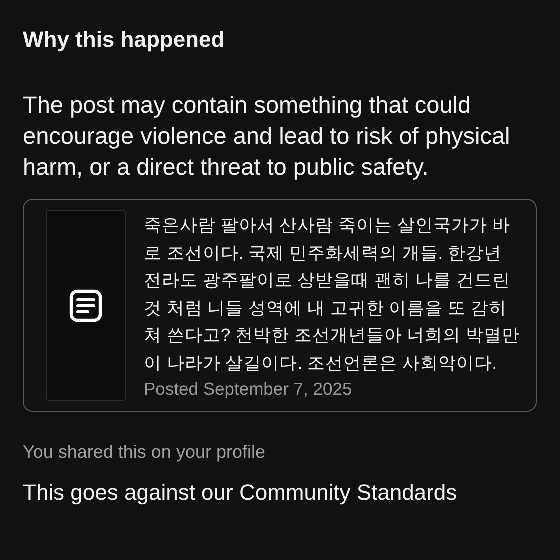  What do you see at coordinates (86, 305) in the screenshot?
I see `text-post-icon` at bounding box center [86, 305].